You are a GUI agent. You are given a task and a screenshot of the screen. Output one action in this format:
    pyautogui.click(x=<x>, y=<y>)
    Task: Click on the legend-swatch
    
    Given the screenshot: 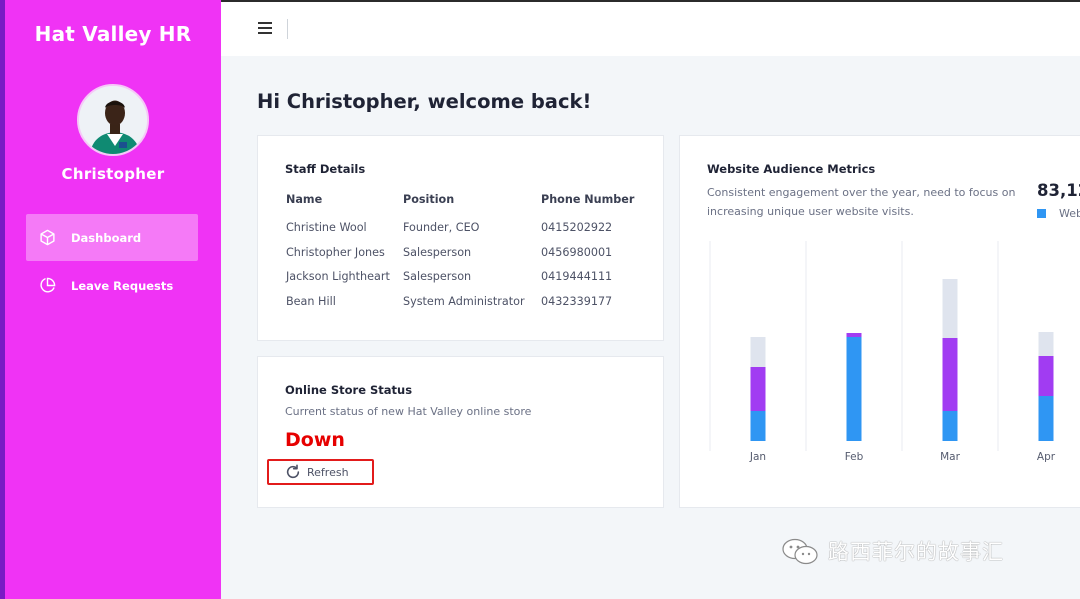 What is the action you would take?
    pyautogui.click(x=1041, y=213)
    